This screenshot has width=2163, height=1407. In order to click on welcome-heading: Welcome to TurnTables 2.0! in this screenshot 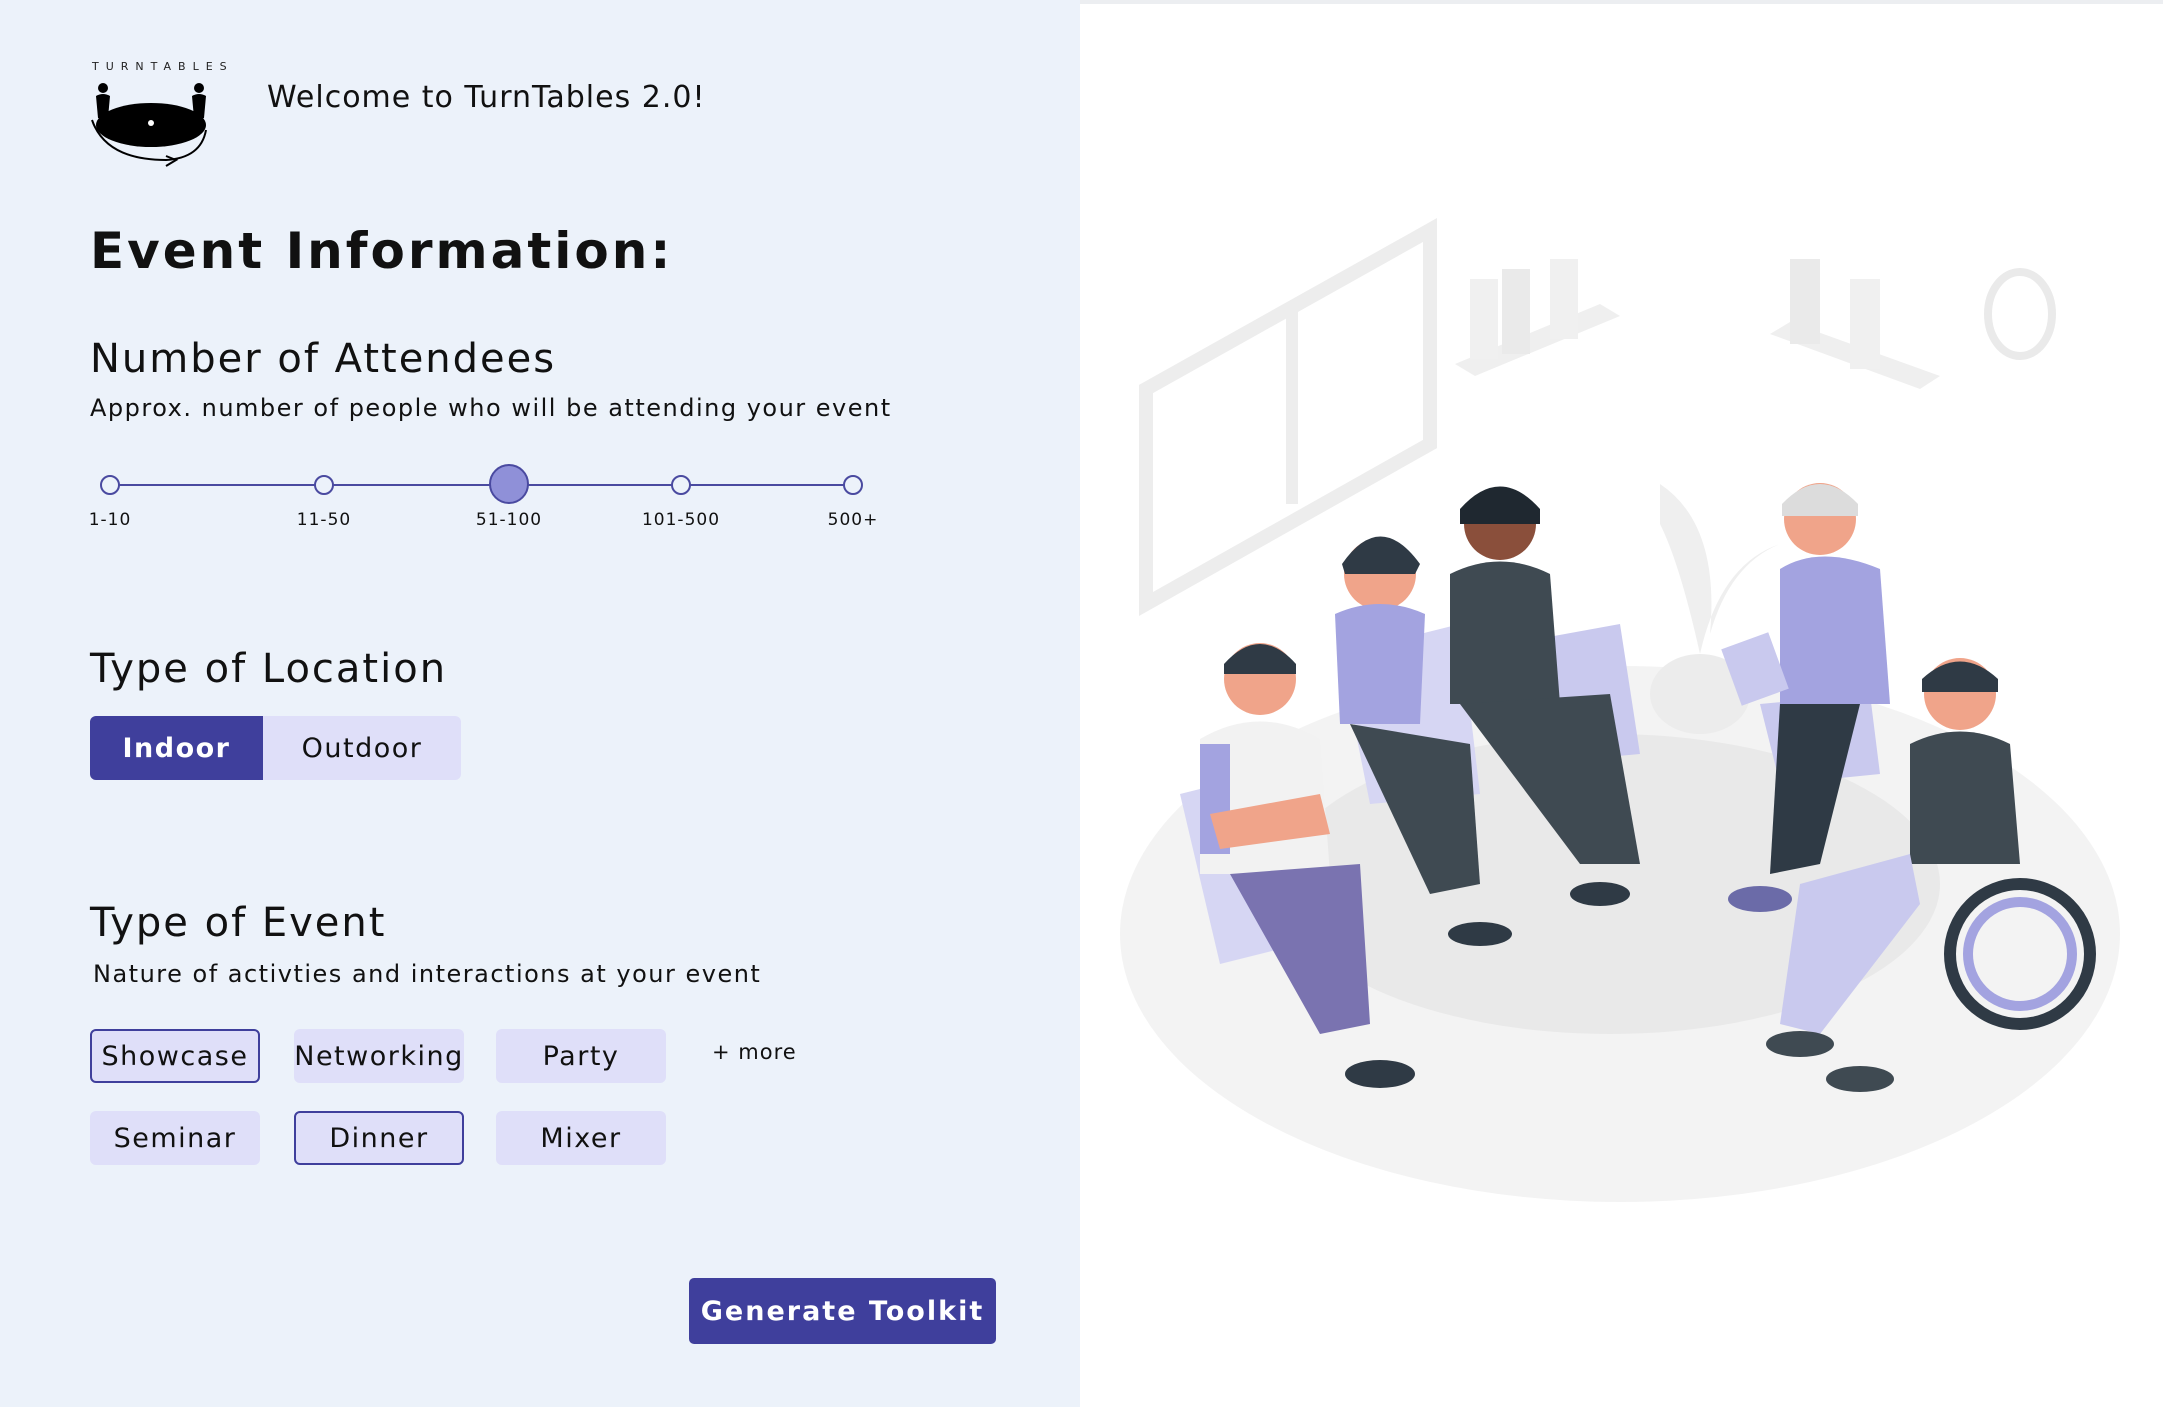, I will do `click(486, 97)`.